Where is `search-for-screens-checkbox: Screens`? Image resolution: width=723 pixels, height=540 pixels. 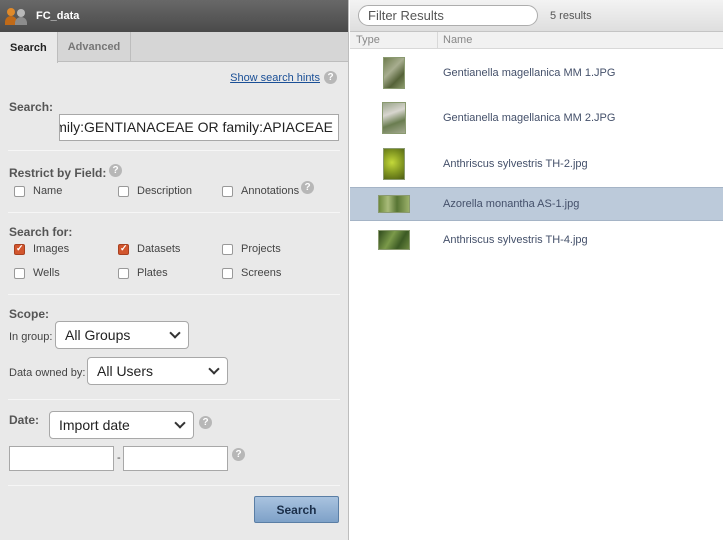
search-for-screens-checkbox: Screens is located at coordinates (251, 273).